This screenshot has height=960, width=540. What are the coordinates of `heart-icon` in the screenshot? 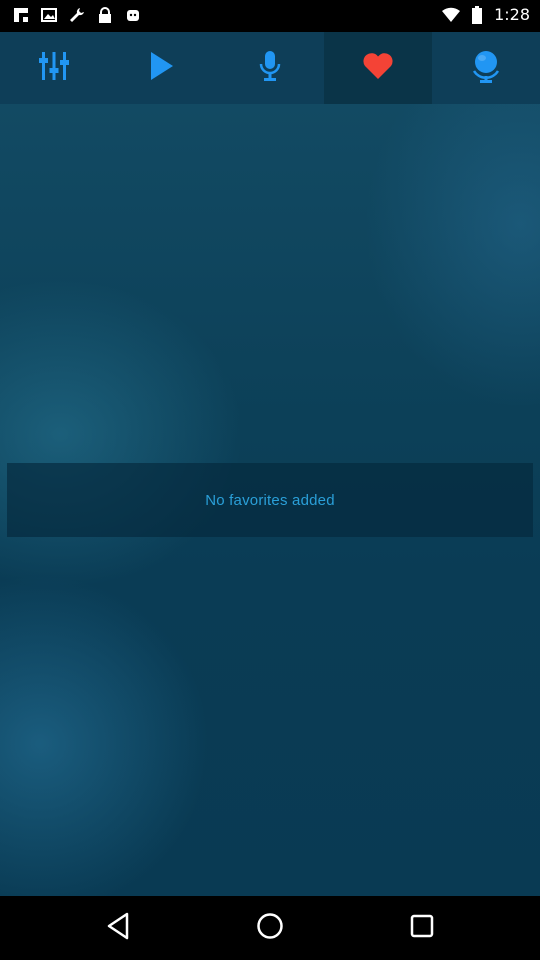 It's located at (378, 68).